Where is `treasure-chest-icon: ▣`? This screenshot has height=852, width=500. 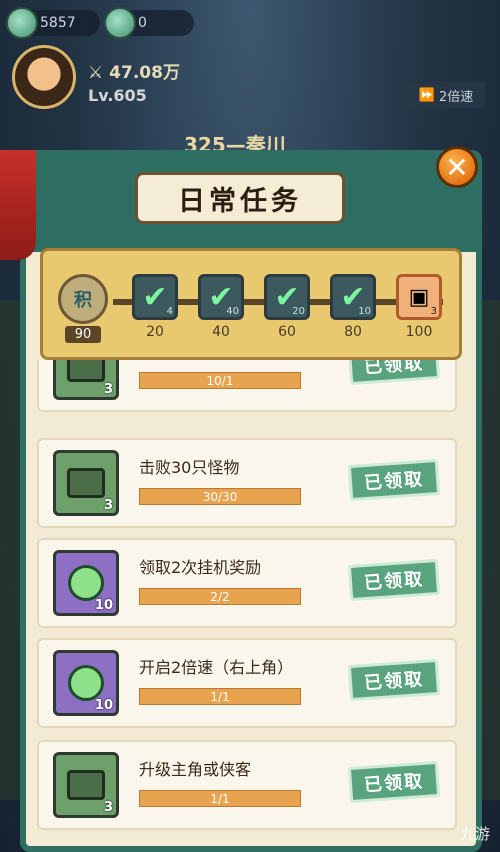 treasure-chest-icon: ▣ is located at coordinates (419, 297).